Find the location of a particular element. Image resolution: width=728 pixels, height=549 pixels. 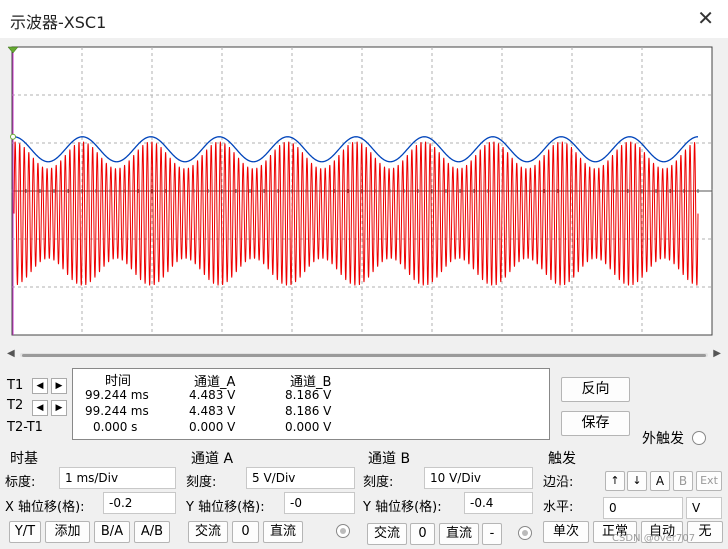

channel-a-scale-field: 5 V/Div is located at coordinates (300, 478).